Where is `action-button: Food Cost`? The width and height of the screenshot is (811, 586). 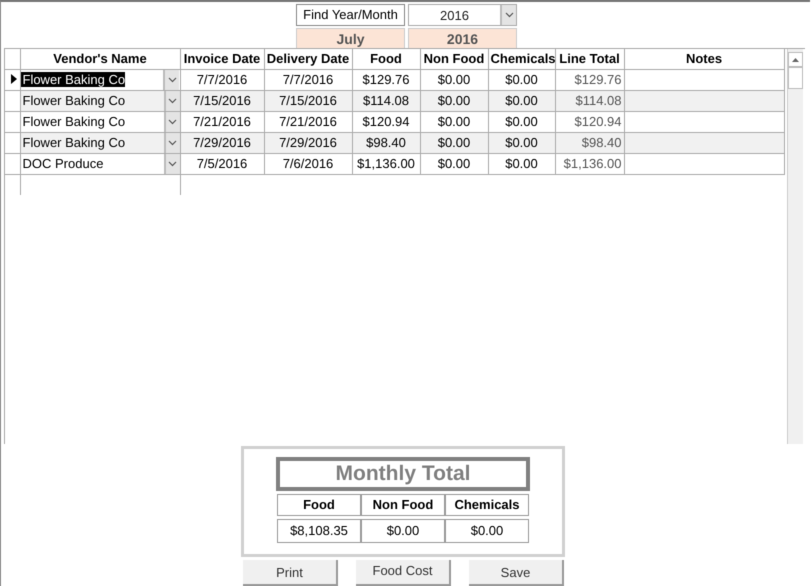
action-button: Food Cost is located at coordinates (403, 573).